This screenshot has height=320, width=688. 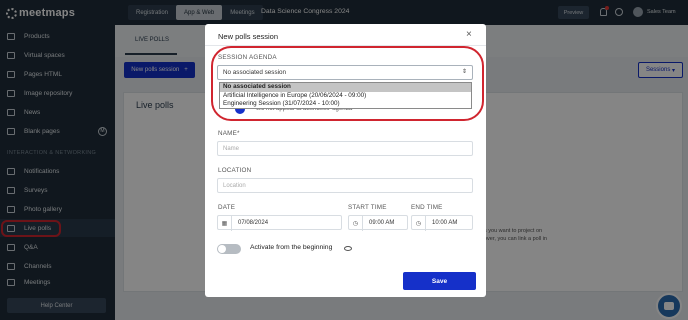 I want to click on end-time-label: END TIME, so click(x=427, y=207).